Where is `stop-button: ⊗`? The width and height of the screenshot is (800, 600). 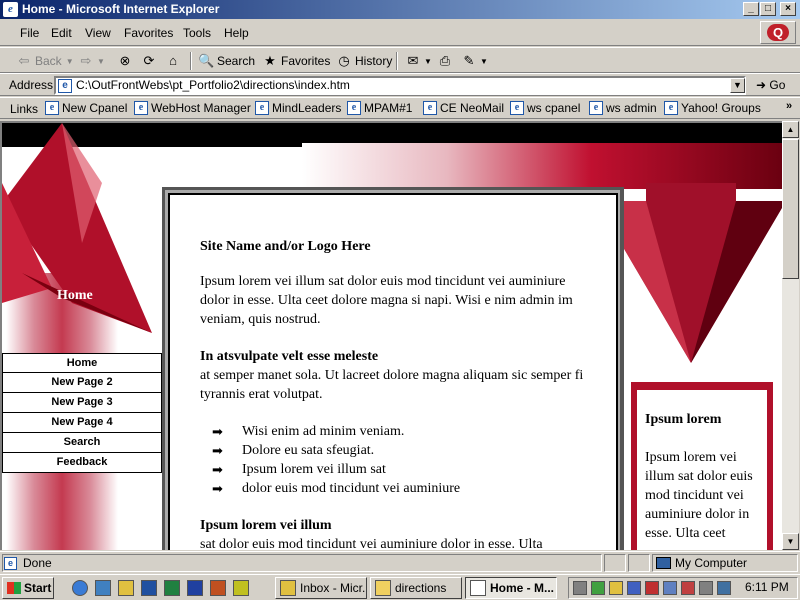
stop-button: ⊗ is located at coordinates (126, 61).